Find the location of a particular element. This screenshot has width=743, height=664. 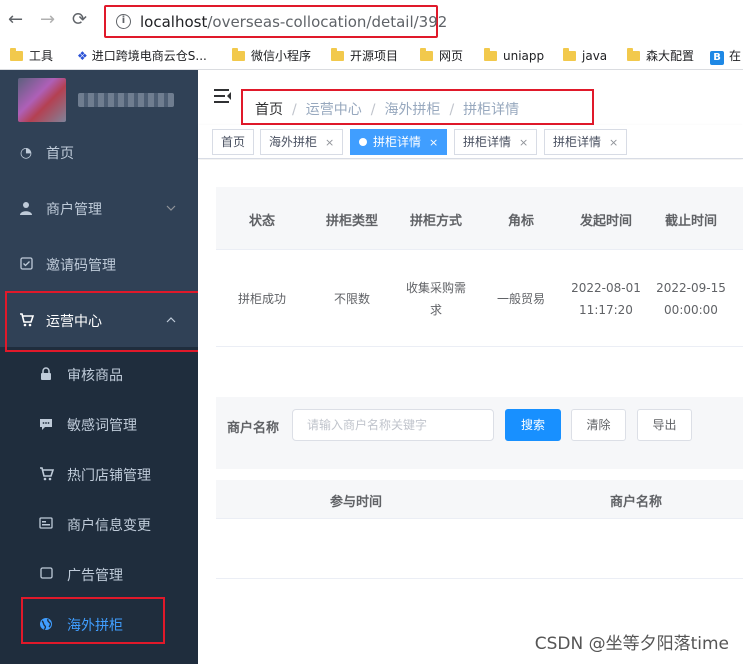

search-button: 搜索 is located at coordinates (533, 425).